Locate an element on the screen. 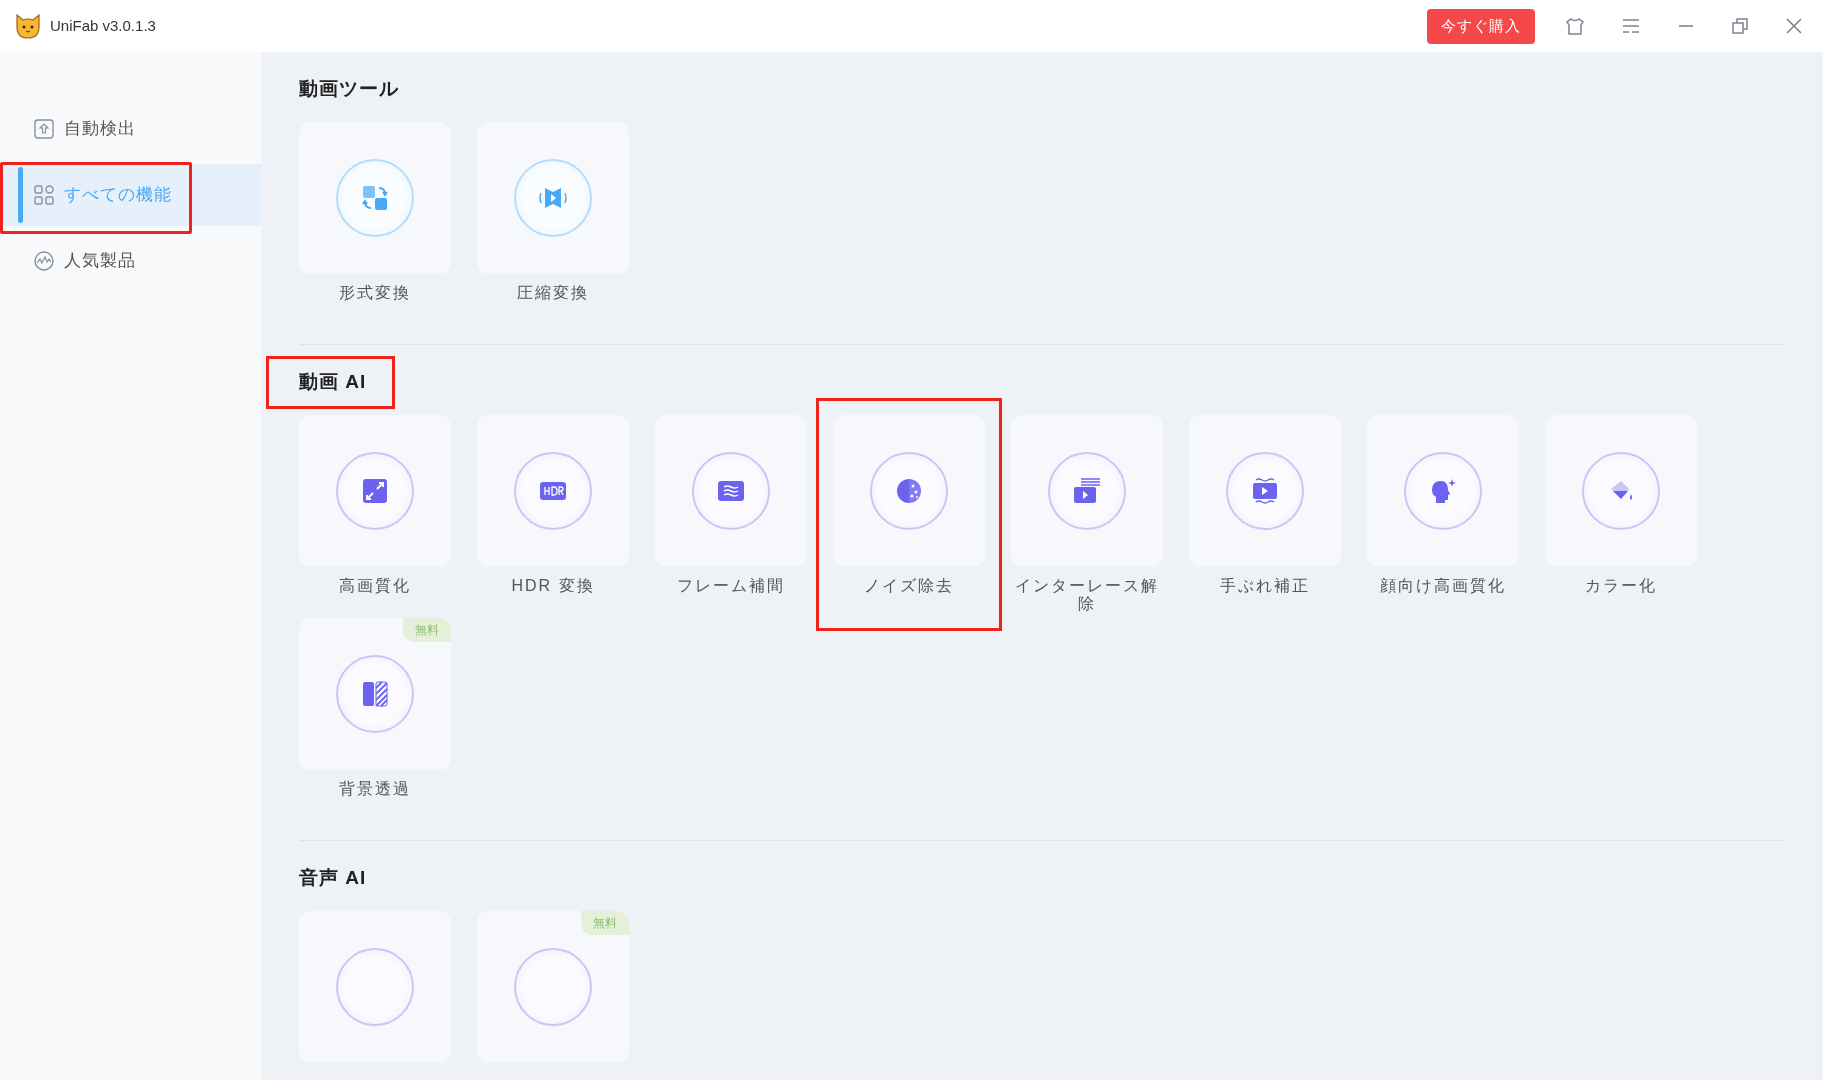 This screenshot has height=1080, width=1823. section-heading: 動画ツール is located at coordinates (349, 89).